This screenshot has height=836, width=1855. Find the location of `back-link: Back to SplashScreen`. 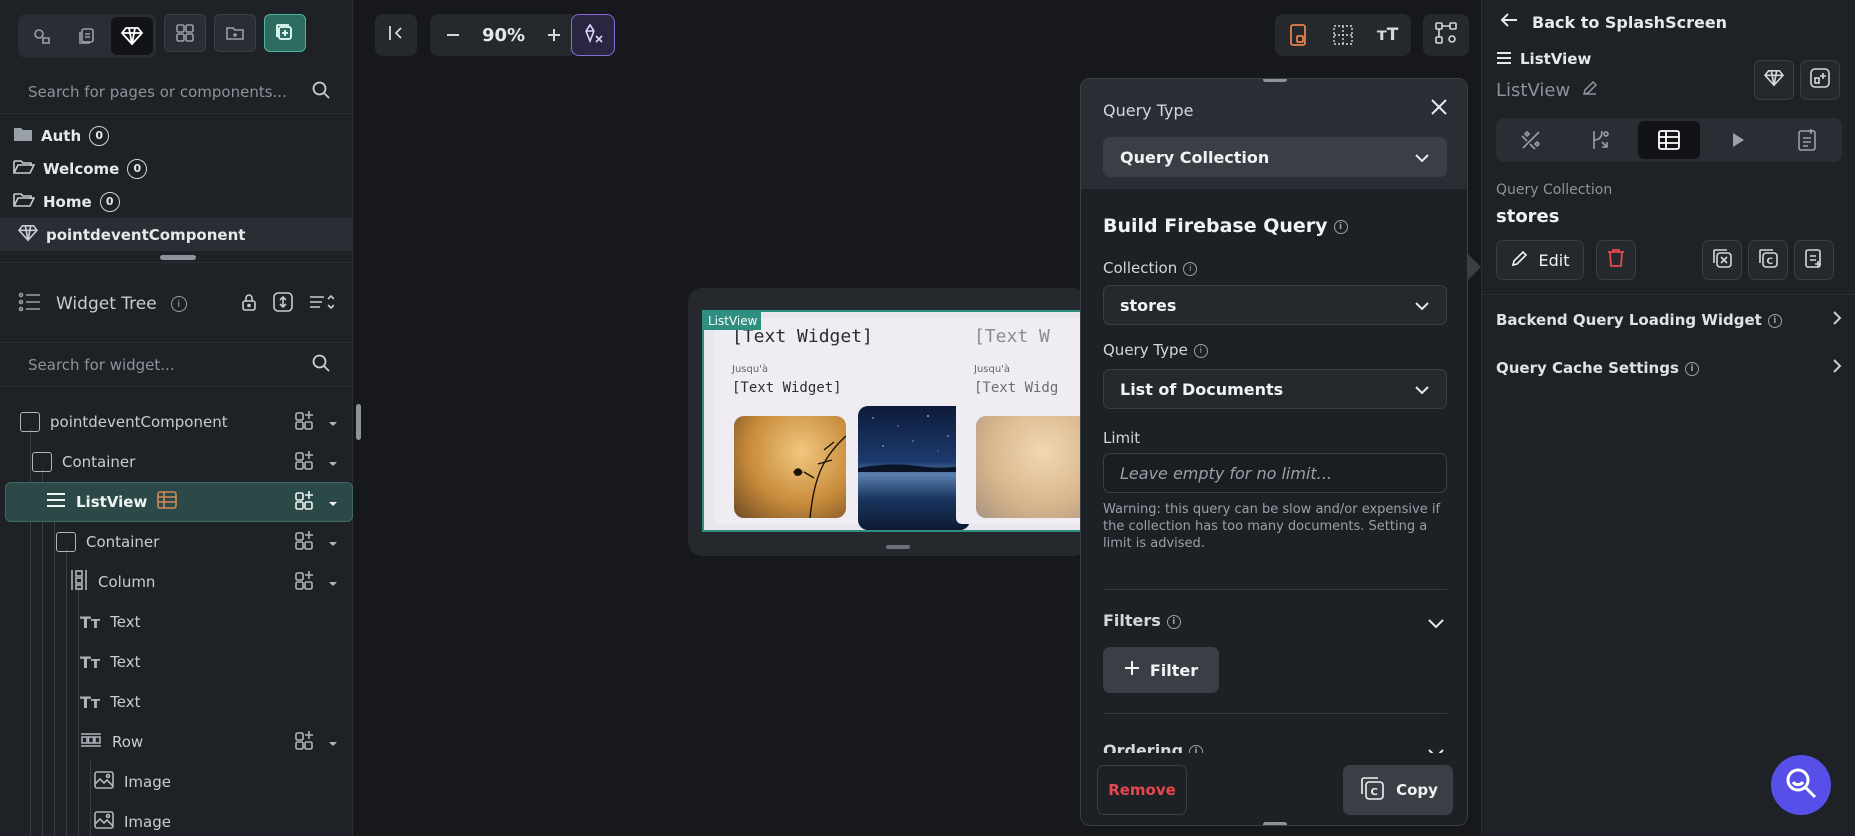

back-link: Back to SplashScreen is located at coordinates (1613, 22).